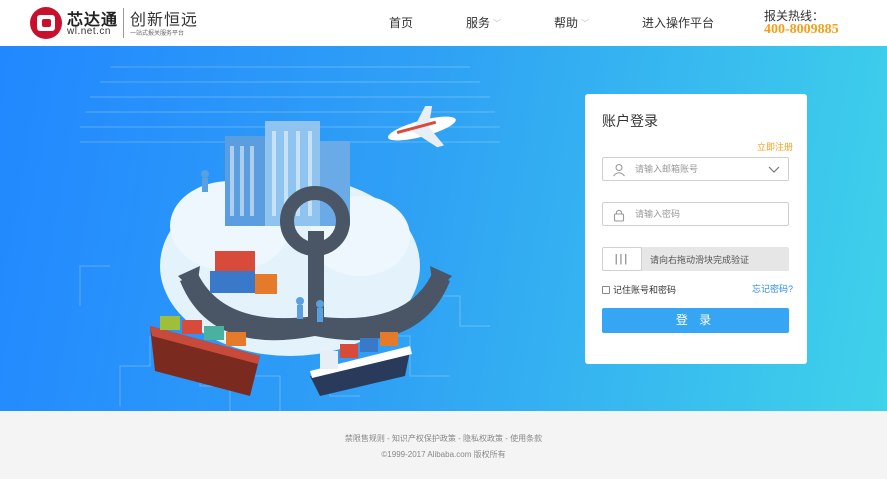 The height and width of the screenshot is (479, 887). I want to click on logo-subtitle: 一站式报关服务平台, so click(157, 34).